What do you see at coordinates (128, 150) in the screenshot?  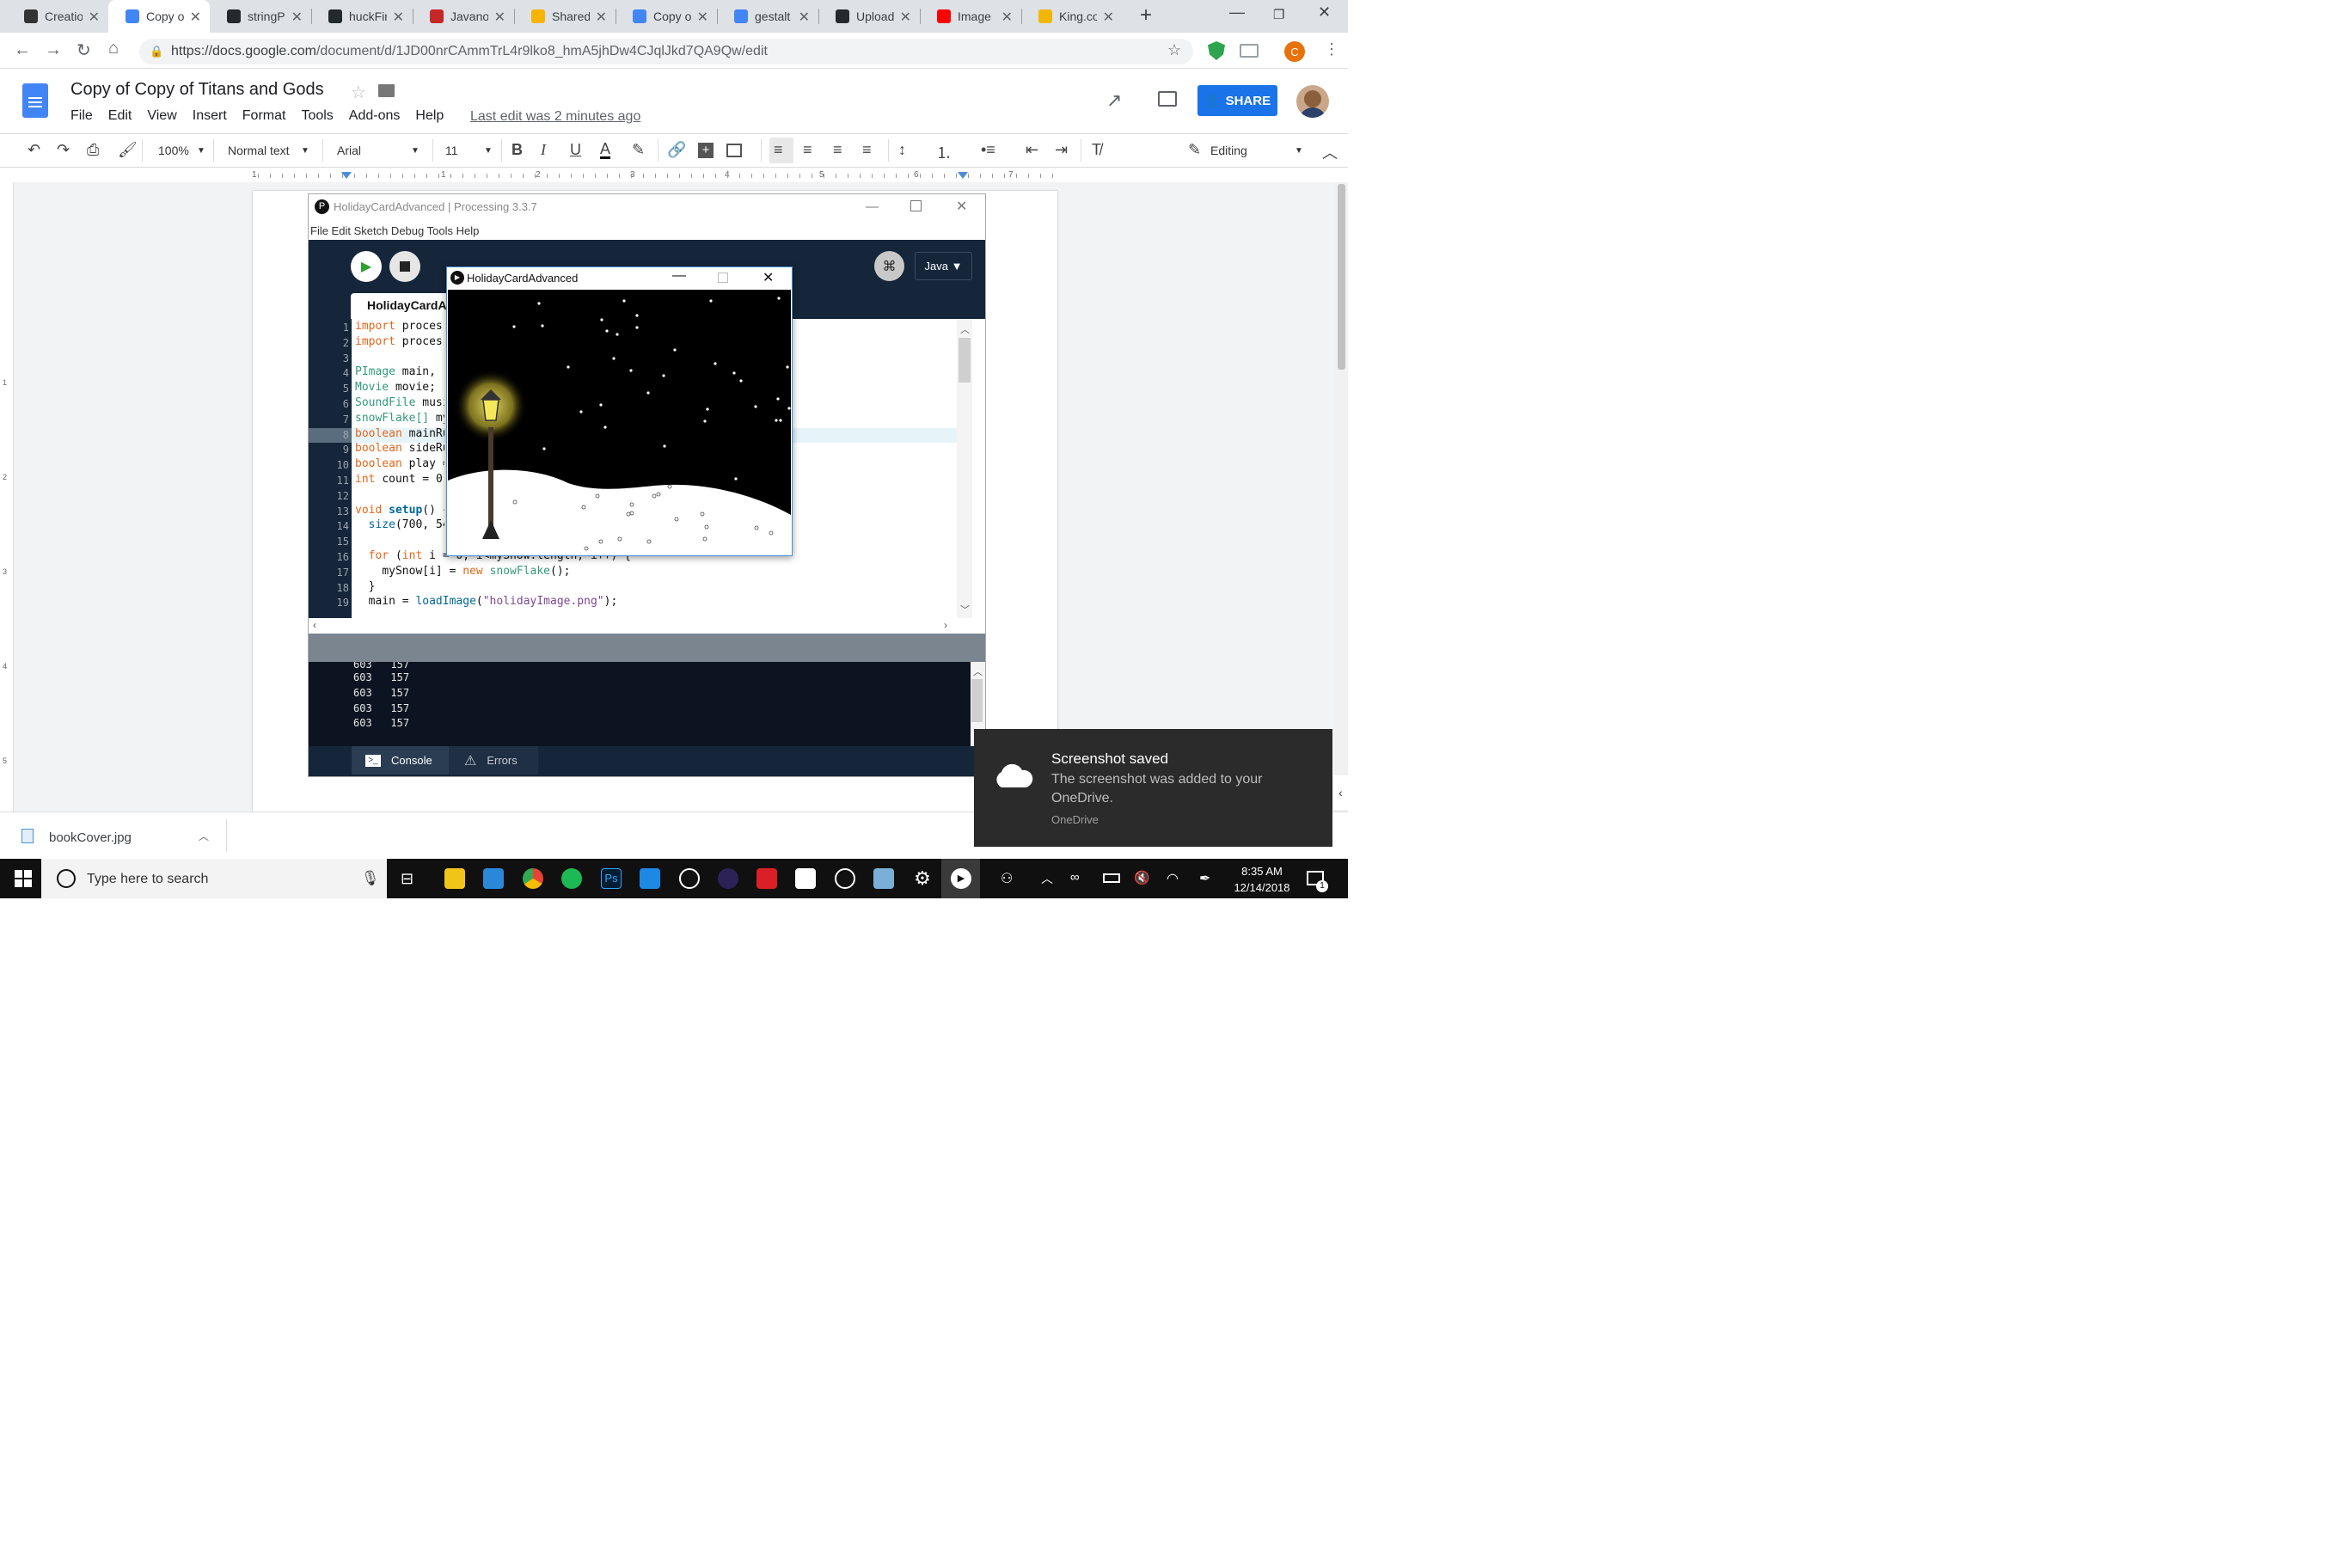 I see `paint-format-icon: 🖌` at bounding box center [128, 150].